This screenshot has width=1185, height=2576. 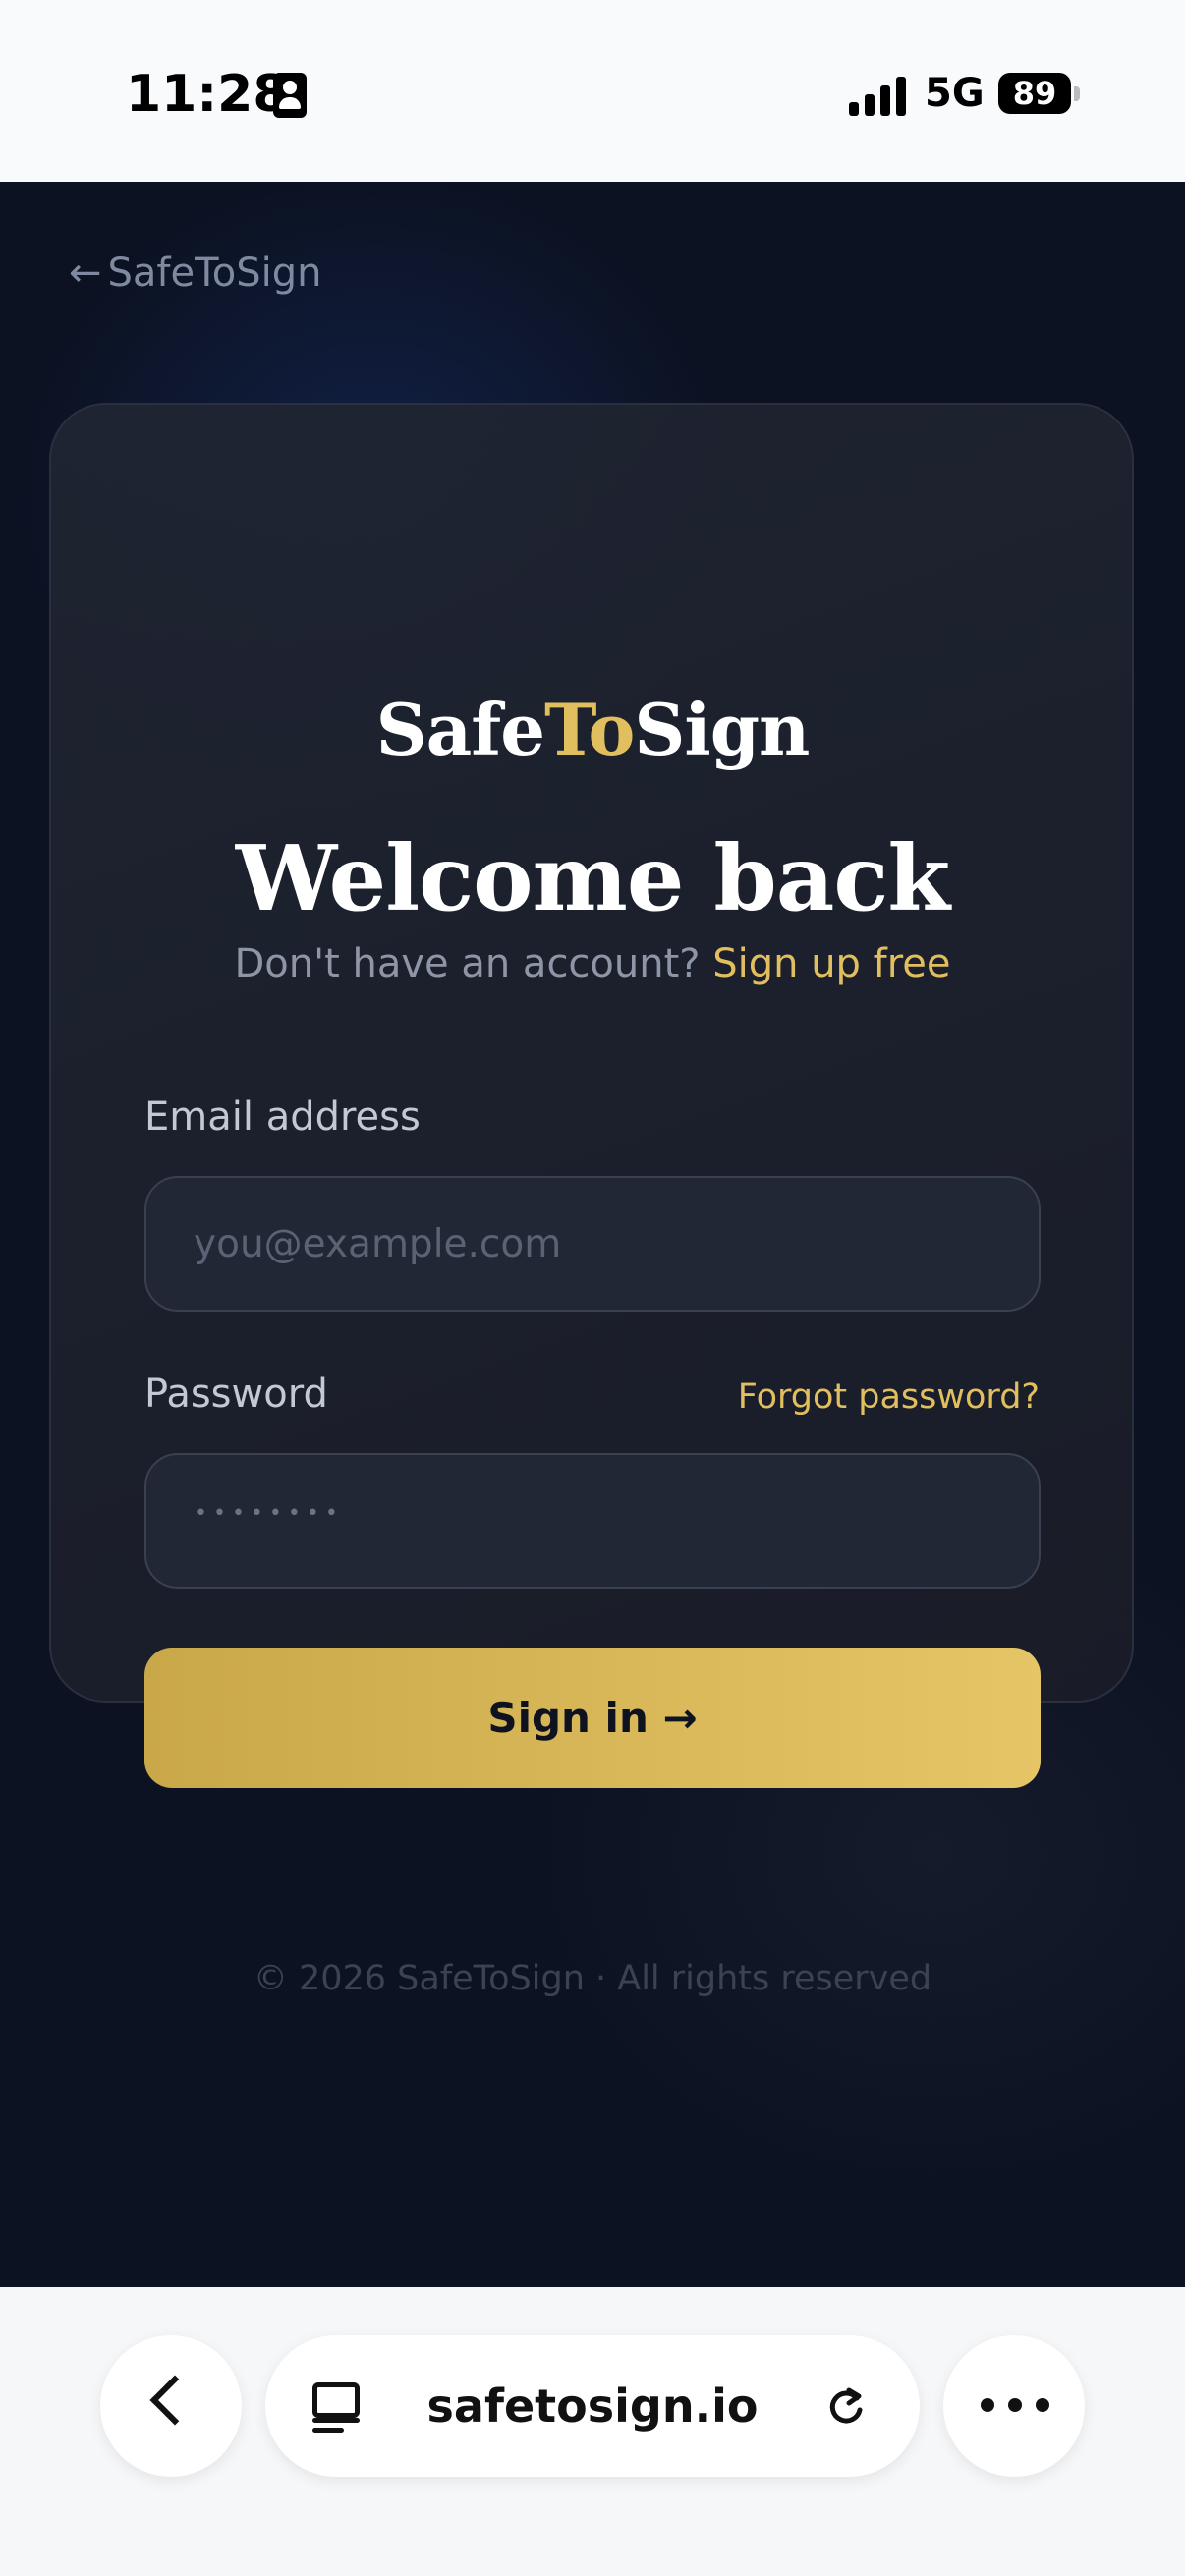 What do you see at coordinates (269, 1513) in the screenshot?
I see `password-placeholder: ••••••••` at bounding box center [269, 1513].